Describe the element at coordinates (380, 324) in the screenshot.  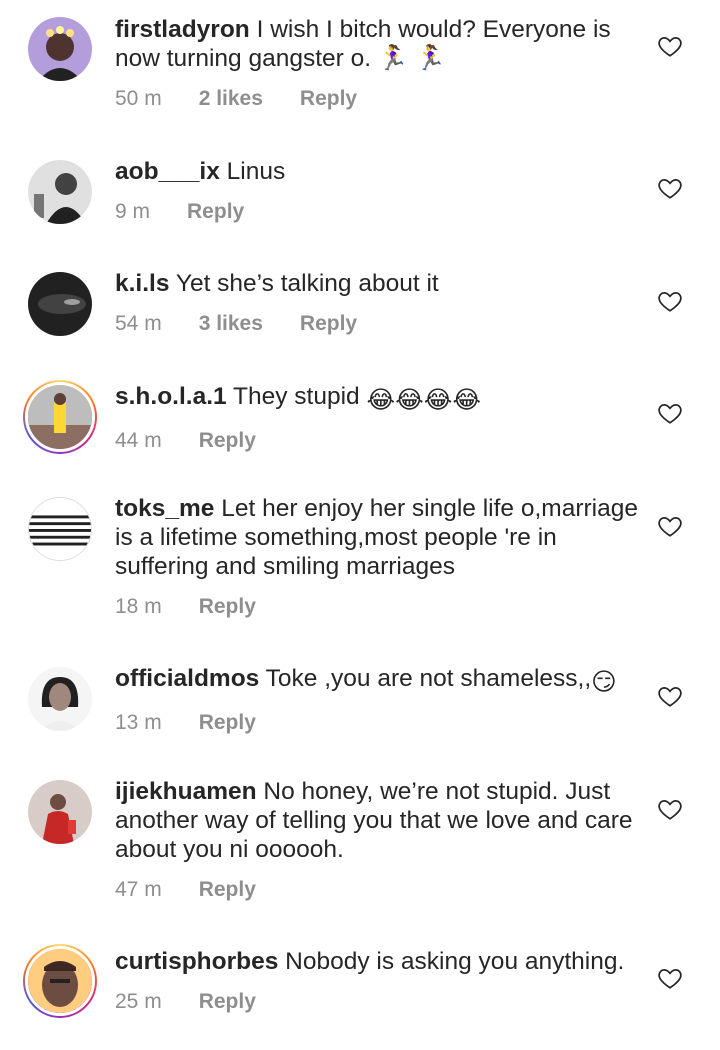
I see `comment-meta: 54 m 3 likes Reply` at that location.